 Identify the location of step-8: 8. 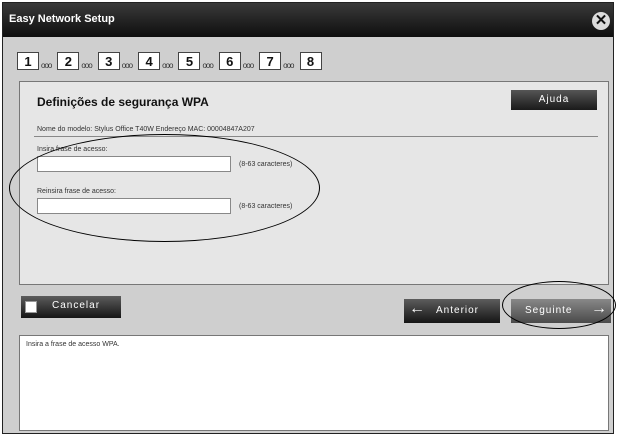
(310, 61).